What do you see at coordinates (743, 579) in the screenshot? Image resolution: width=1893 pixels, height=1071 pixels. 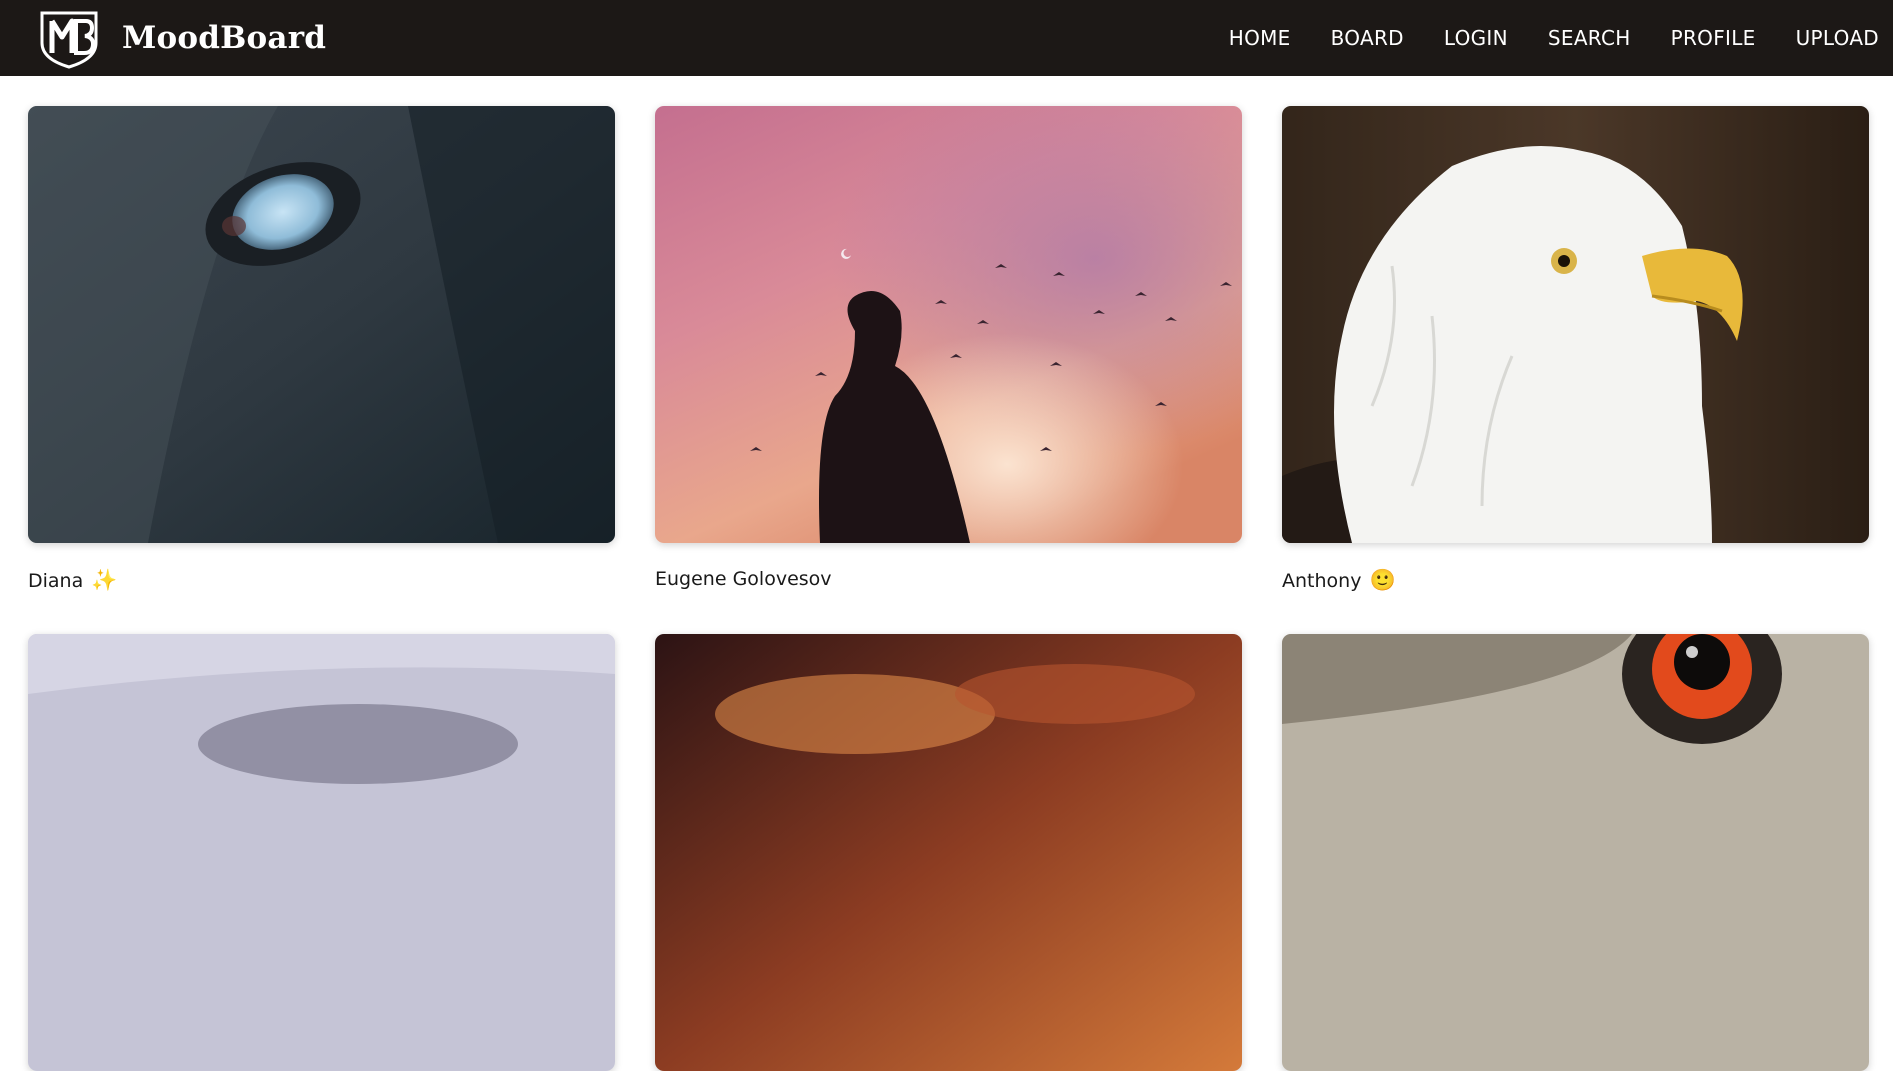 I see `author-name: Eugene Golovesov` at bounding box center [743, 579].